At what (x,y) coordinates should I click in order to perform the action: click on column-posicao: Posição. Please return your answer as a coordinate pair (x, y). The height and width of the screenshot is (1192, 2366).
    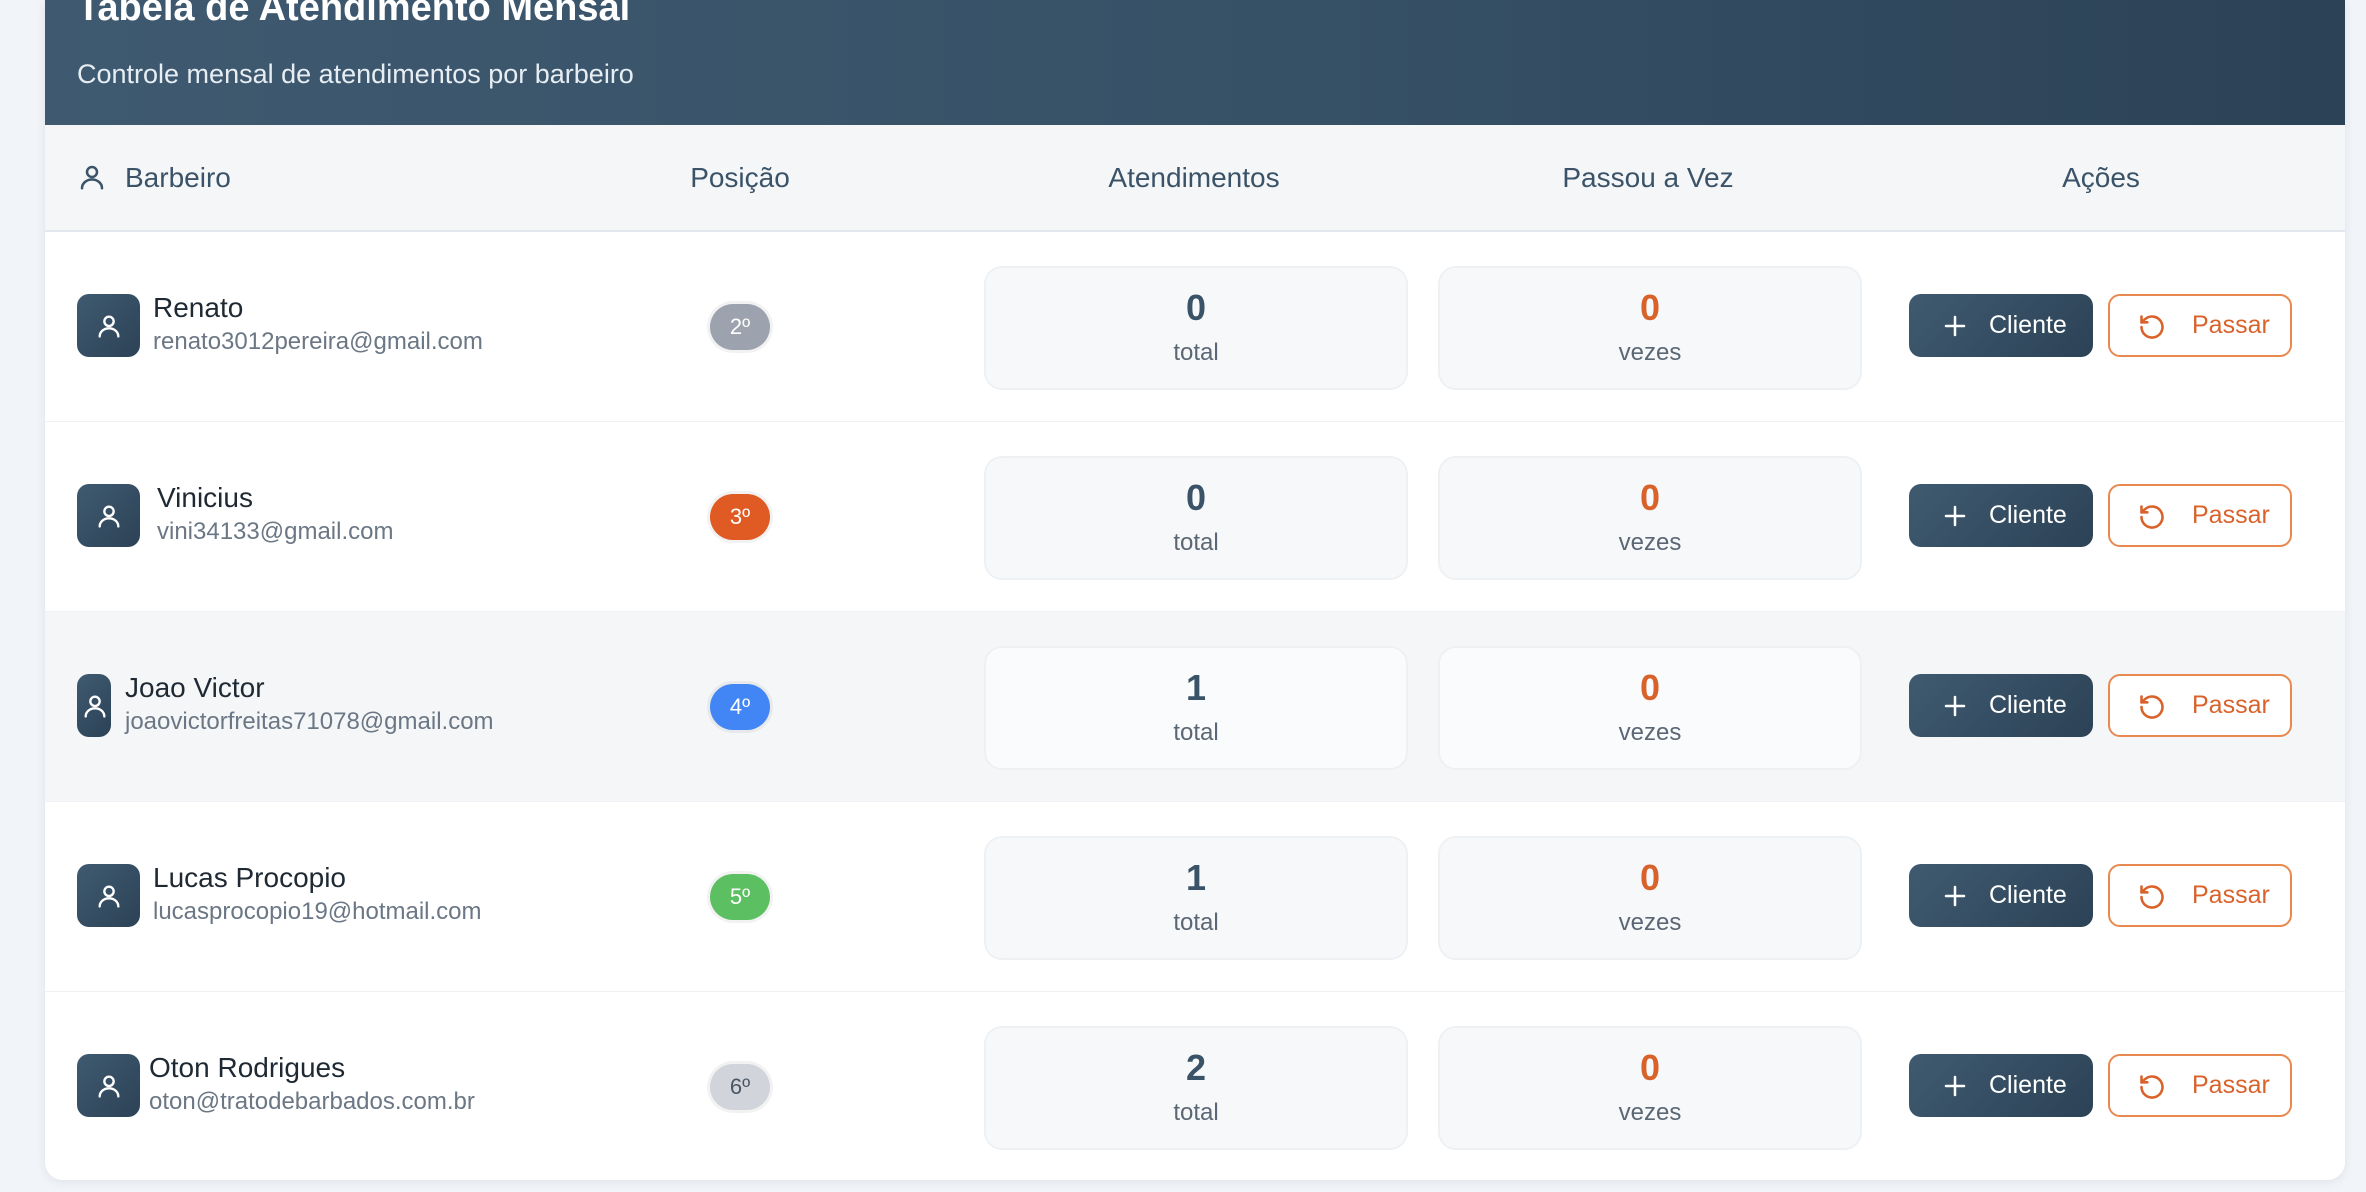
    Looking at the image, I should click on (740, 177).